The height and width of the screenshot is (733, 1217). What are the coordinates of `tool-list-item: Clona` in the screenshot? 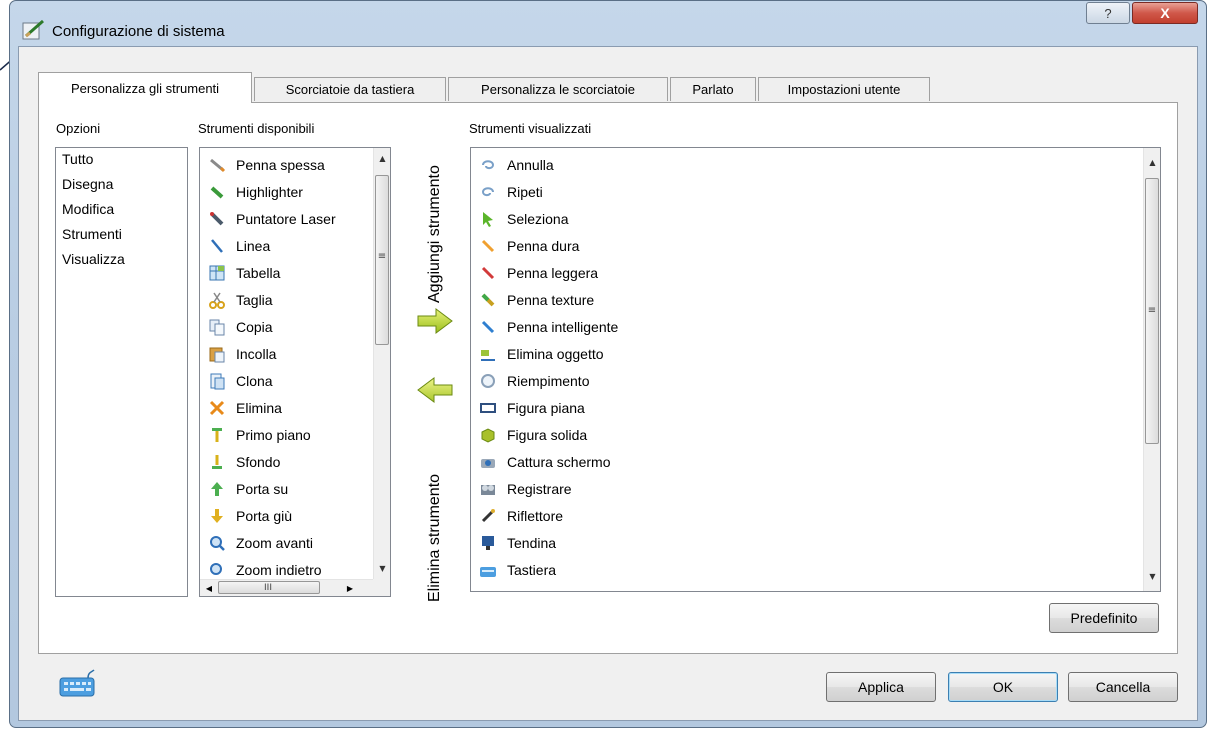 It's located at (286, 380).